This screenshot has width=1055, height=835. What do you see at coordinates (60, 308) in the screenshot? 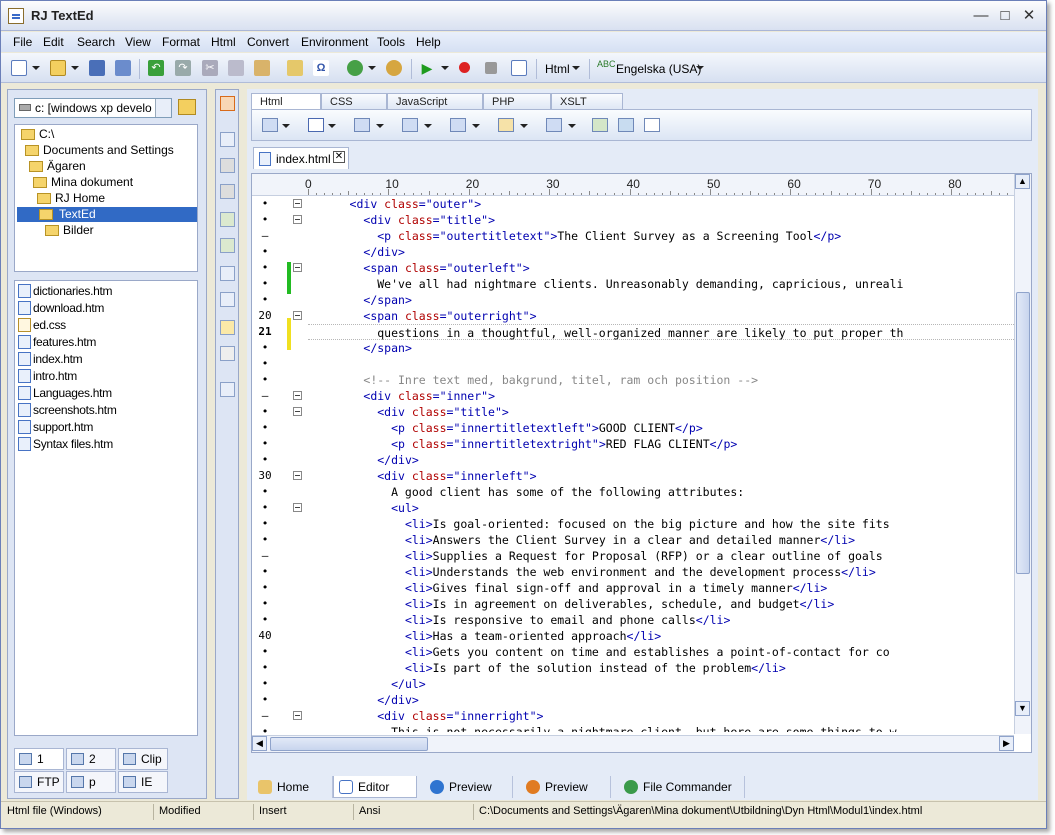
I see `file-item: download.htm` at bounding box center [60, 308].